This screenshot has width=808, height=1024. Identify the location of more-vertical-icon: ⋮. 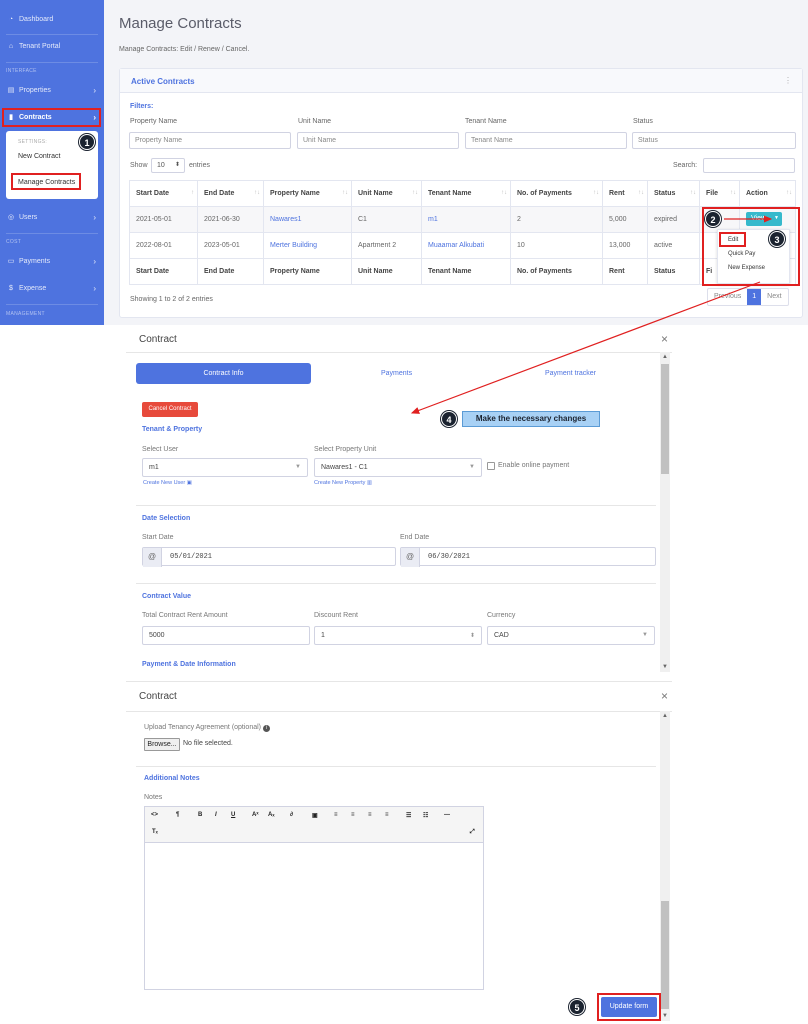
(788, 80).